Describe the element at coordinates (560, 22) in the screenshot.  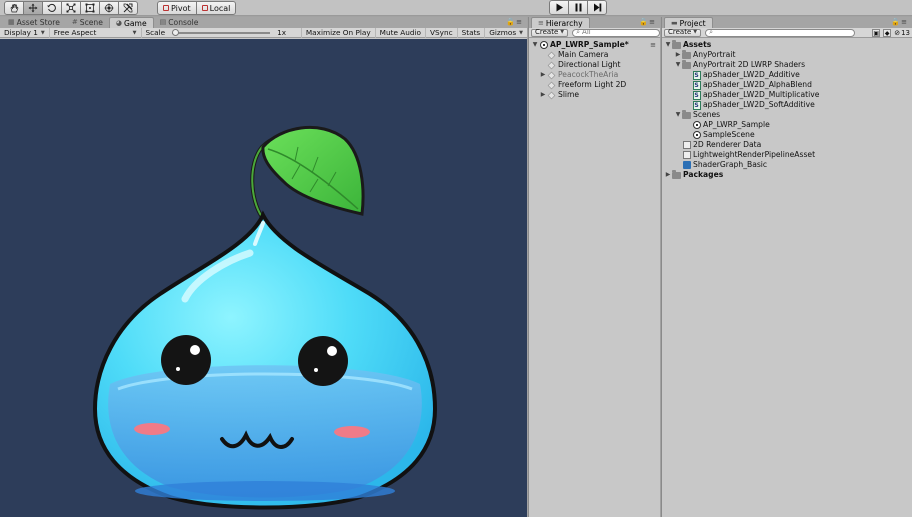
I see `tab-hierarchy: ≡ Hierarchy` at that location.